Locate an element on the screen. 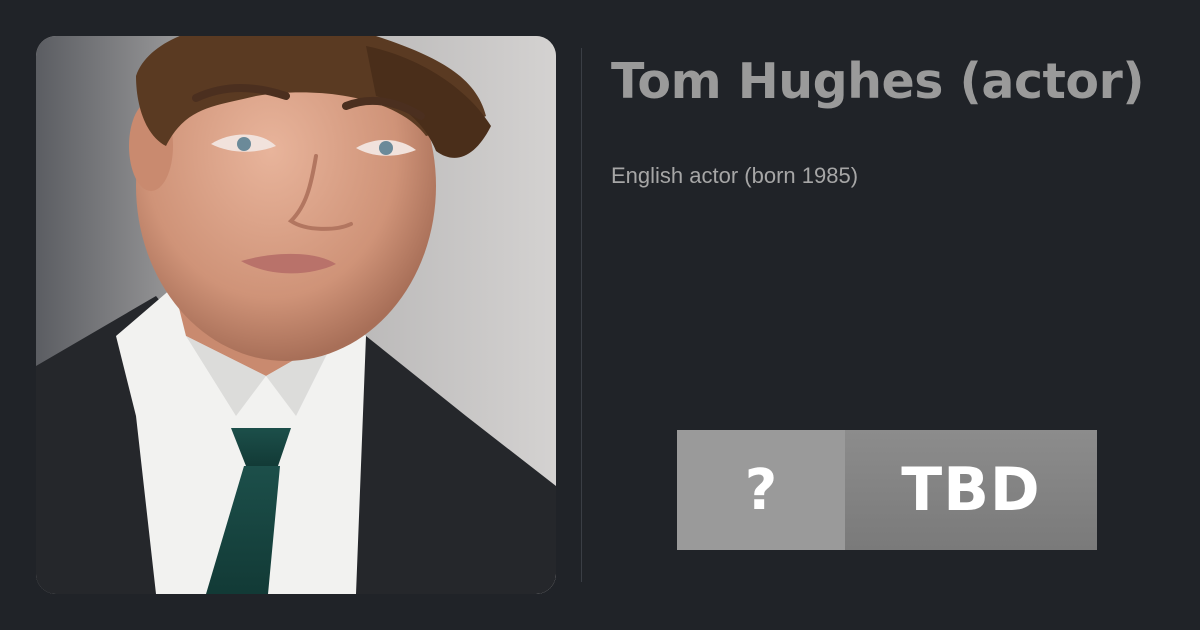 The height and width of the screenshot is (630, 1200). page-title: Tom Hughes (actor) is located at coordinates (878, 81).